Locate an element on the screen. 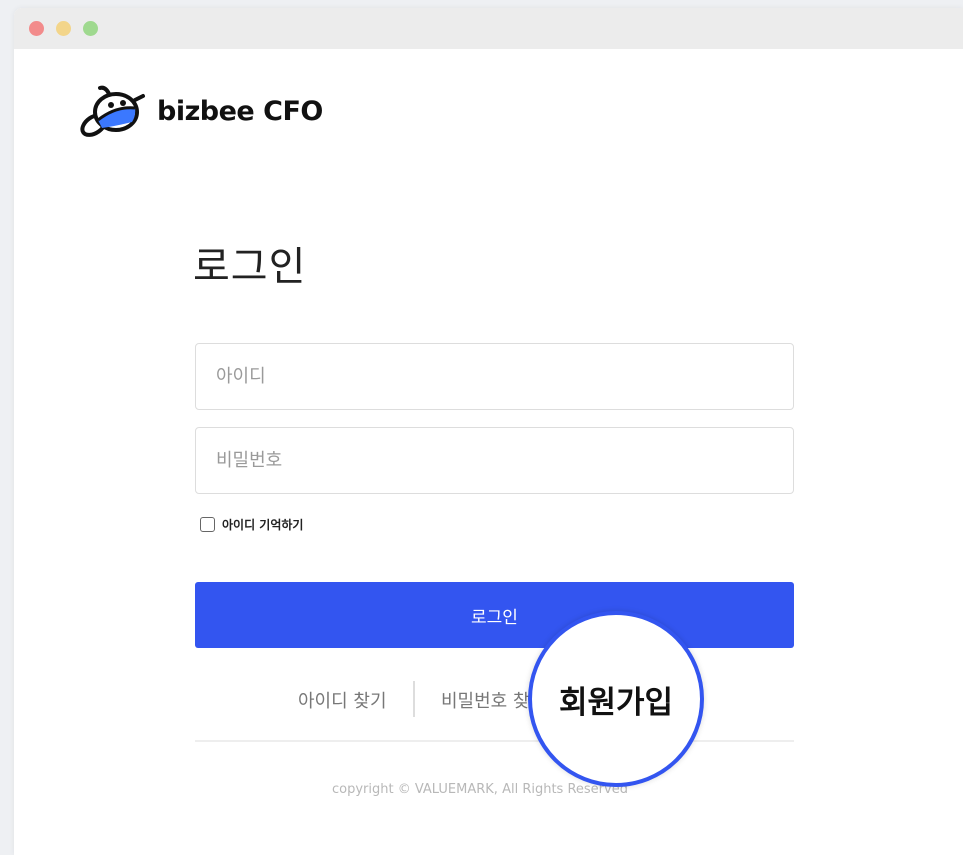  login-button: 로그인 is located at coordinates (494, 615).